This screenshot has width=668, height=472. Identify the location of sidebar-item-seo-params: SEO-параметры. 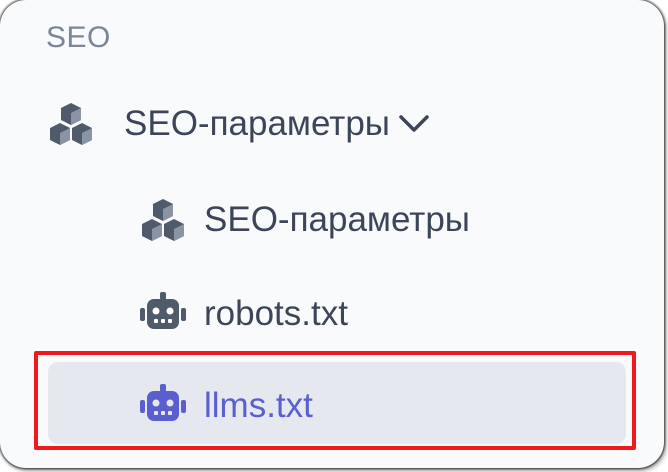
(304, 220).